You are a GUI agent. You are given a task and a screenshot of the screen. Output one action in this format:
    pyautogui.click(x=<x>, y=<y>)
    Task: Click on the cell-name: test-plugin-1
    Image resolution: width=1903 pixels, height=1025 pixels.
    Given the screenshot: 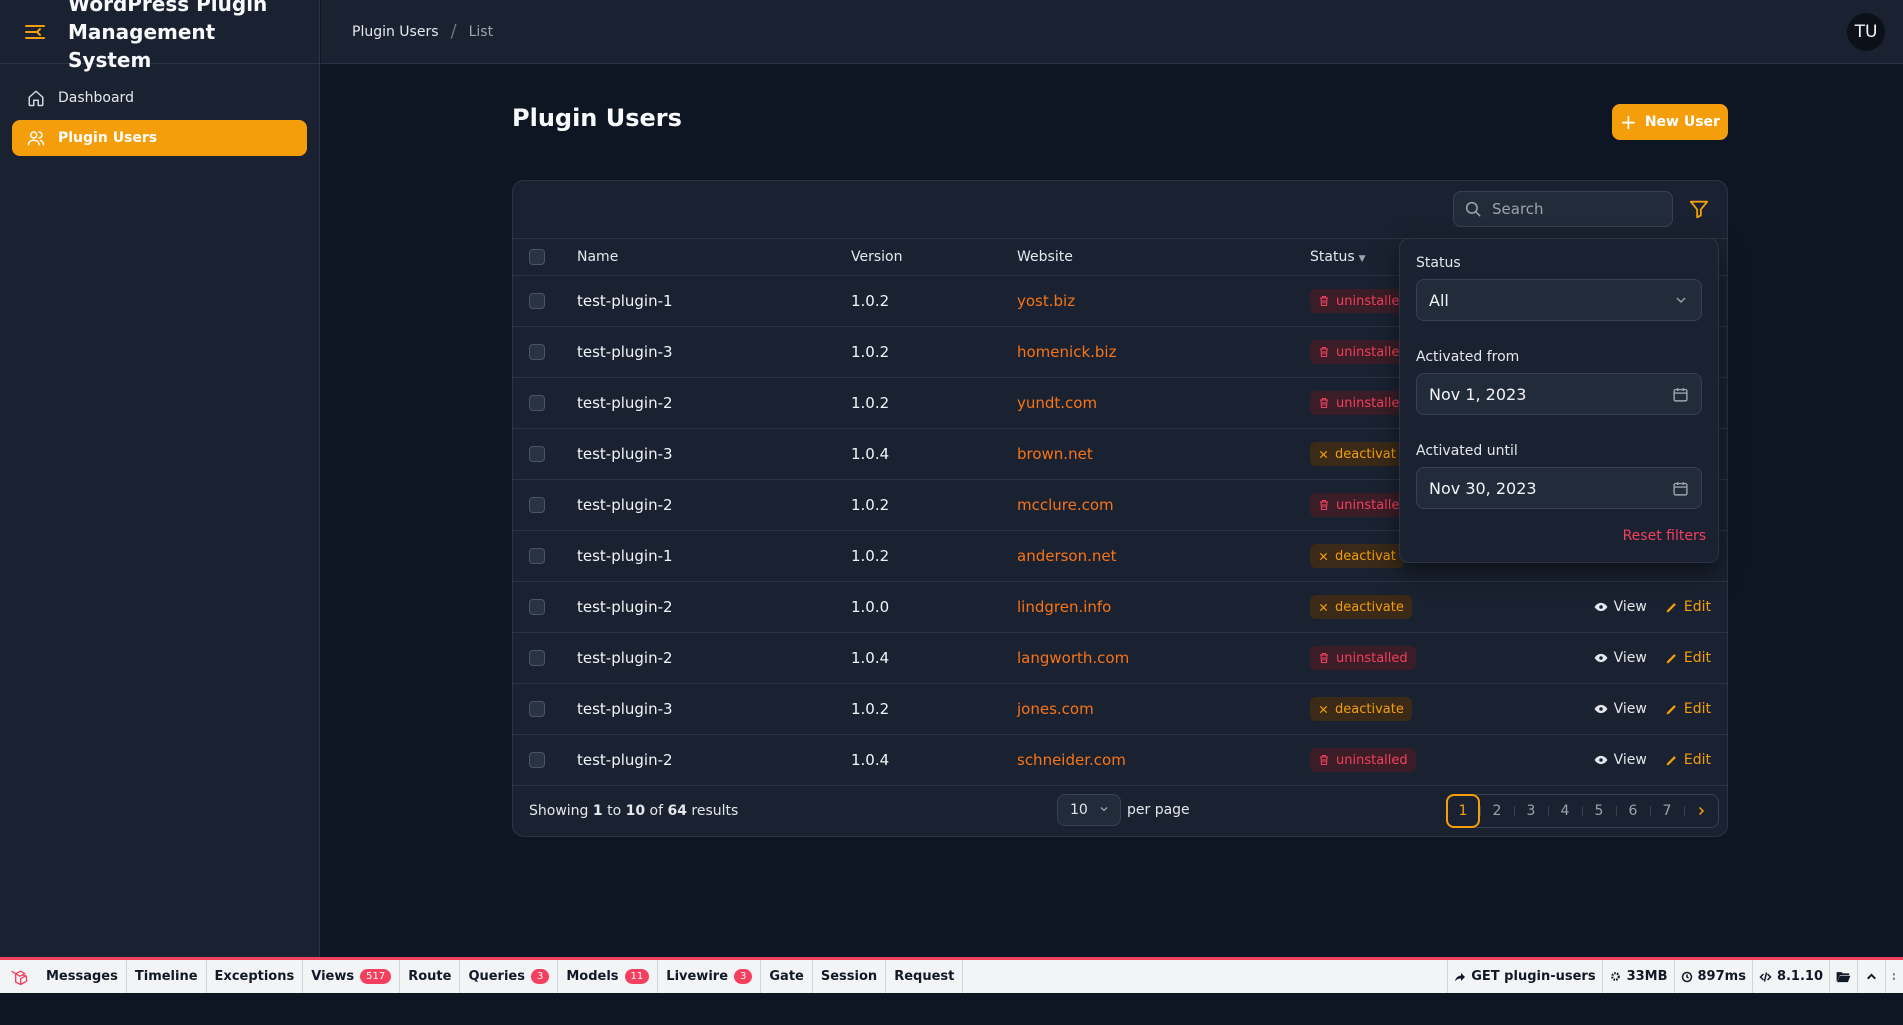 What is the action you would take?
    pyautogui.click(x=625, y=556)
    